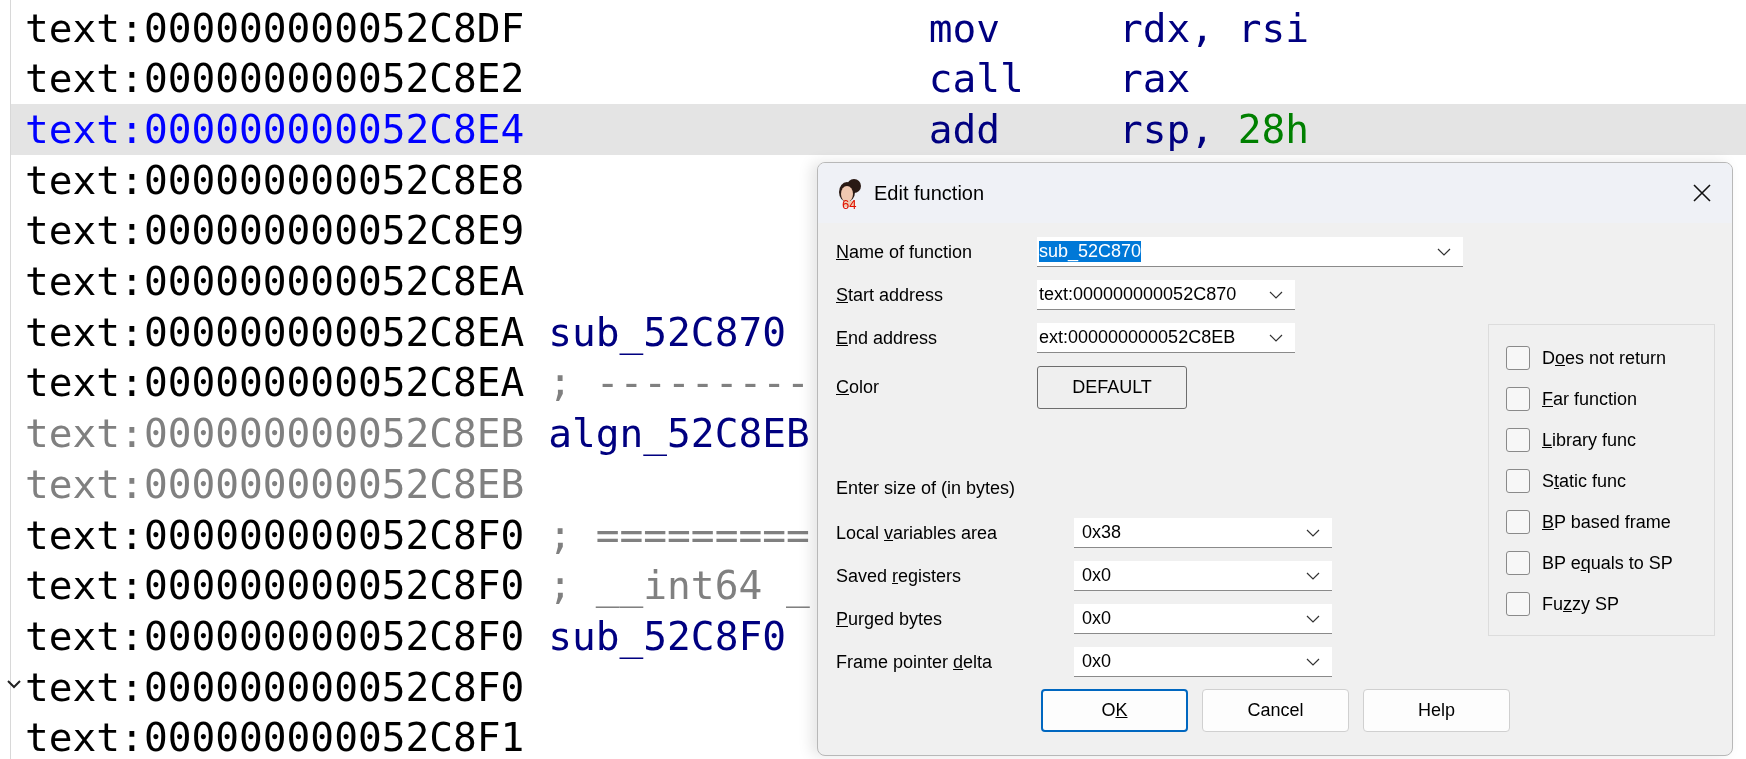  What do you see at coordinates (964, 130) in the screenshot?
I see `mnemonic-text: add` at bounding box center [964, 130].